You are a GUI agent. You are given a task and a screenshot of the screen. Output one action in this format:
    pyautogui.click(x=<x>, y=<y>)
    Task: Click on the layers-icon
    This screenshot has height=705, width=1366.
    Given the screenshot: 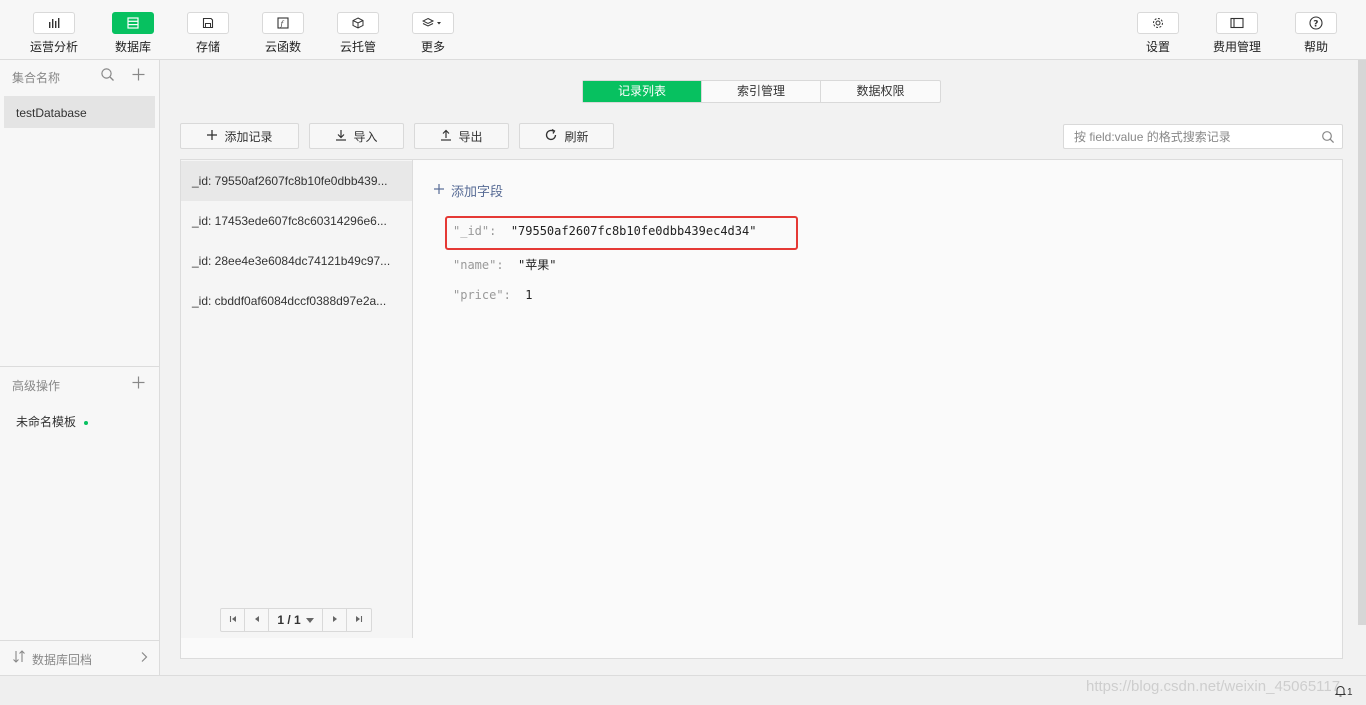 What is the action you would take?
    pyautogui.click(x=433, y=23)
    